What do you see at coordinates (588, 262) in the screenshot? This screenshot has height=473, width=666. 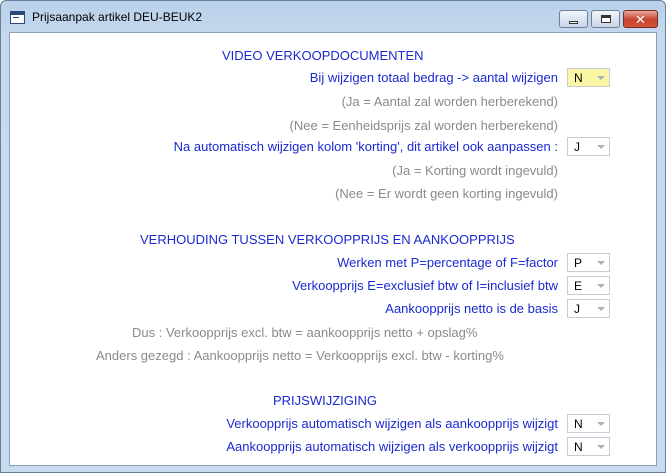 I see `combo-percentage-or-factor: P` at bounding box center [588, 262].